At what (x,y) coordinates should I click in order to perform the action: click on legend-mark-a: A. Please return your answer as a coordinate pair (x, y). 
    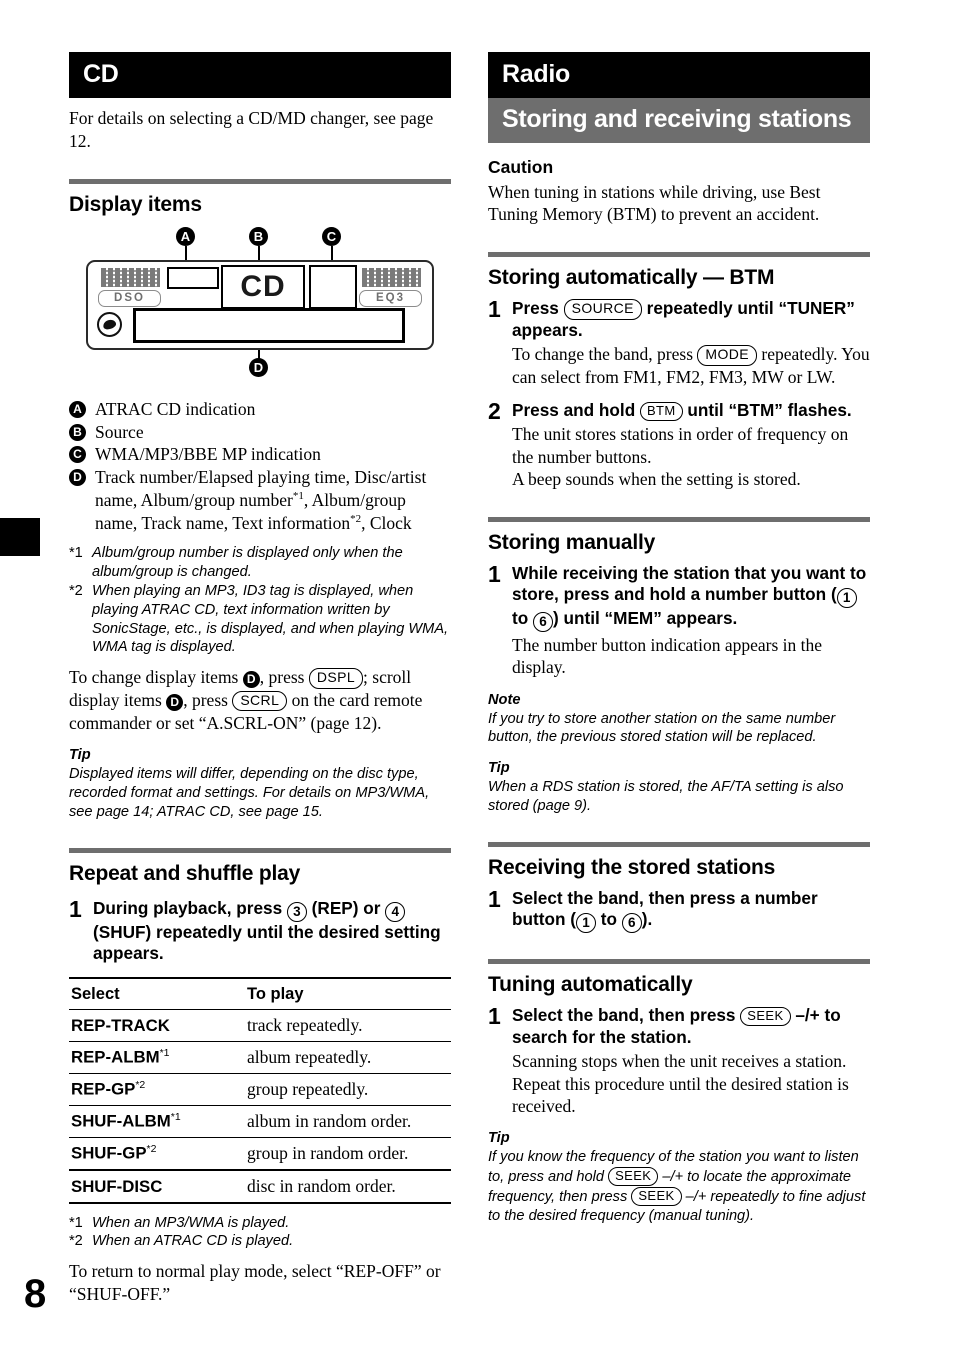
    Looking at the image, I should click on (82, 408).